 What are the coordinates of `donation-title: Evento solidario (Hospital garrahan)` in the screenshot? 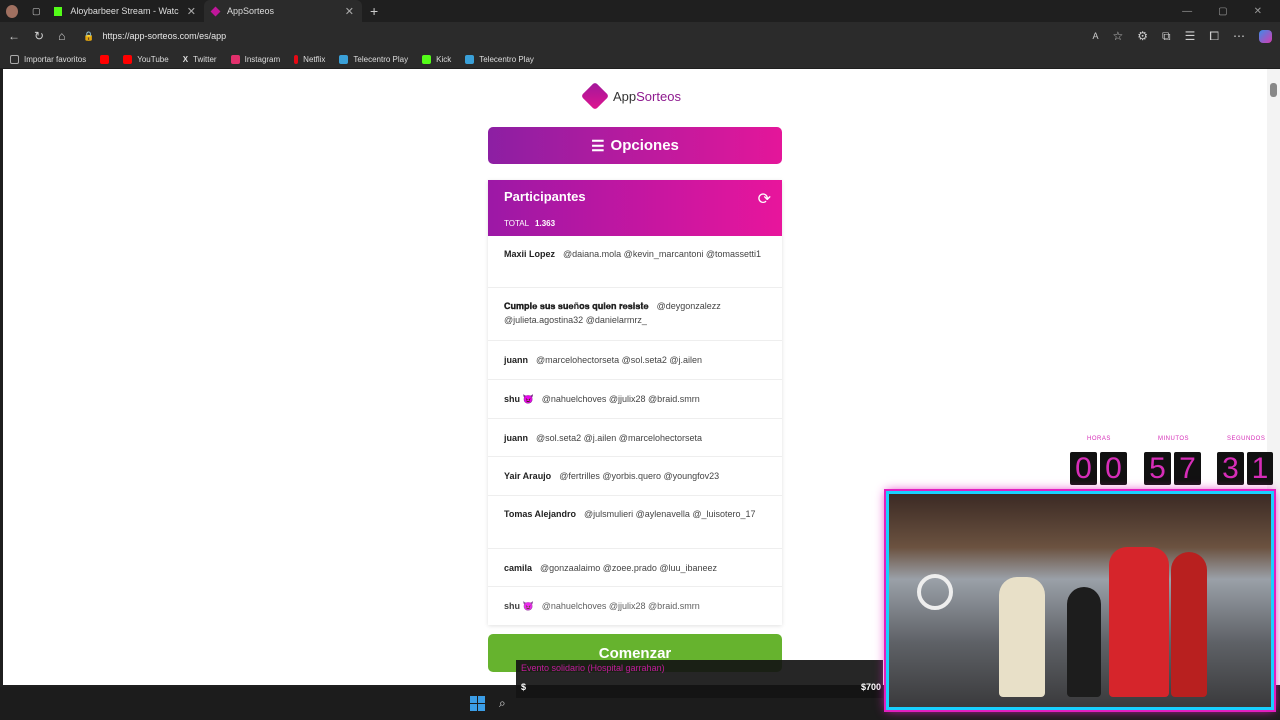 It's located at (593, 668).